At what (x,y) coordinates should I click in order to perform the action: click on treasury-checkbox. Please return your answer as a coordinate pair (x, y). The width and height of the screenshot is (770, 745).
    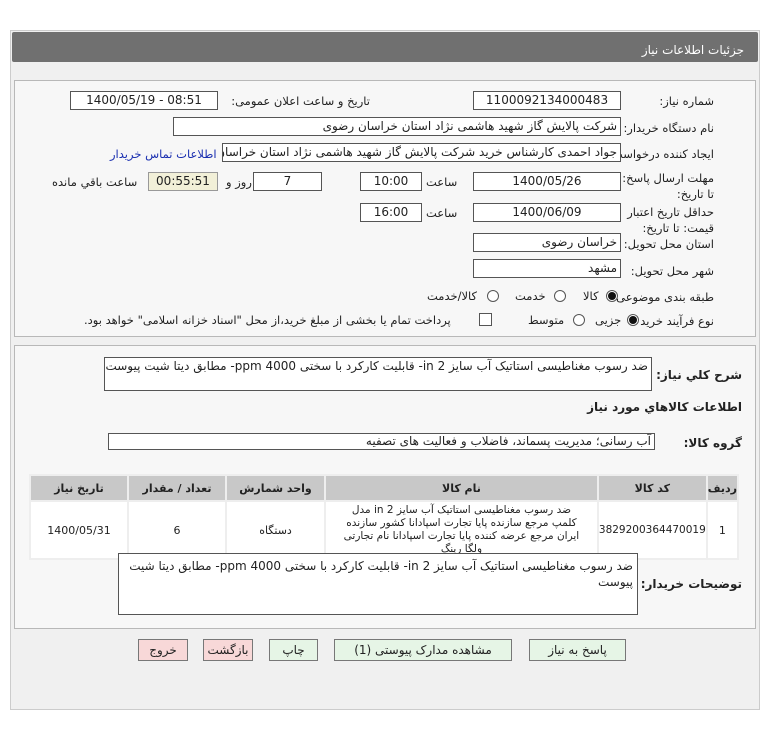
    Looking at the image, I should click on (485, 319).